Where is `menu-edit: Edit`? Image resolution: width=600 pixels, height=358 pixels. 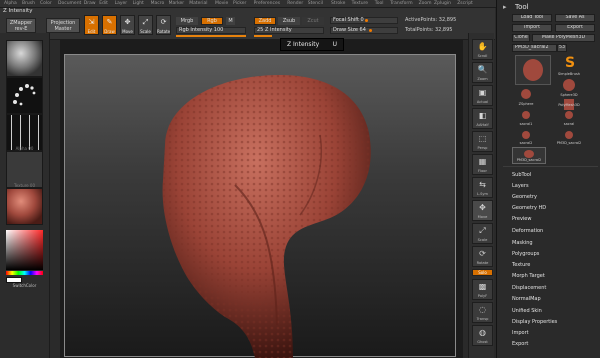 menu-edit: Edit is located at coordinates (103, 3).